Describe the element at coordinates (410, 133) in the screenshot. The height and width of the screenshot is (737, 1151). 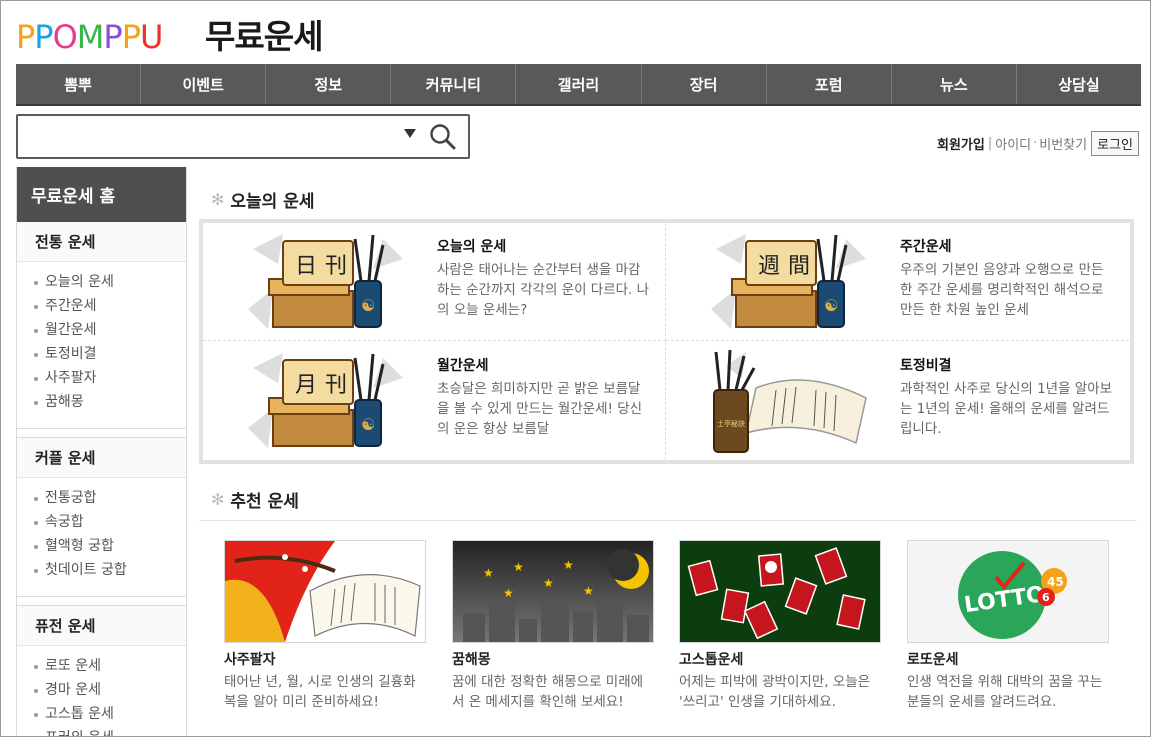
I see `dropdown-arrow-icon` at that location.